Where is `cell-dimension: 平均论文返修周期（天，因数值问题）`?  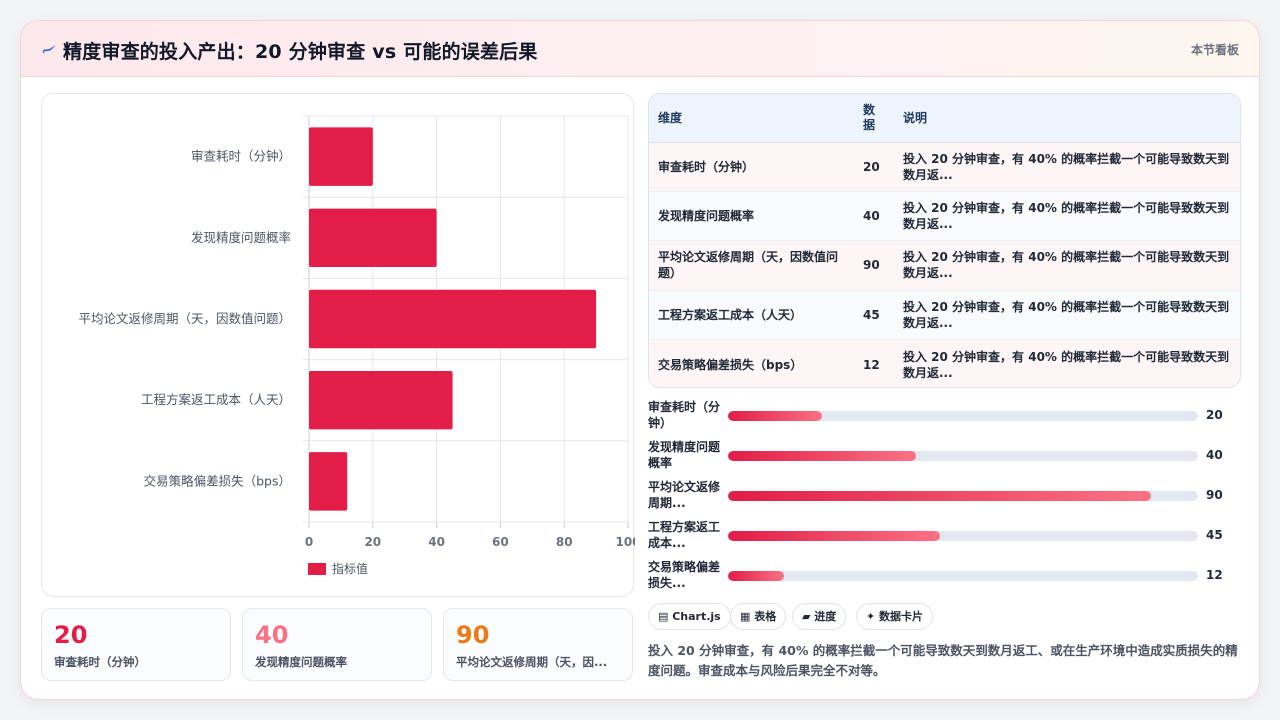
cell-dimension: 平均论文返修周期（天，因数值问题） is located at coordinates (751, 265).